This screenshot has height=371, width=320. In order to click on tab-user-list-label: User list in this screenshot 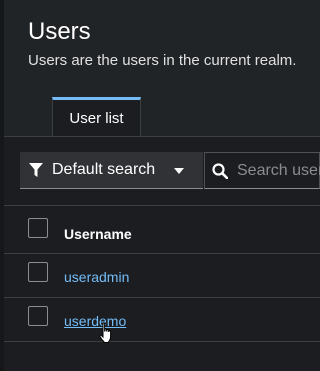, I will do `click(96, 118)`.